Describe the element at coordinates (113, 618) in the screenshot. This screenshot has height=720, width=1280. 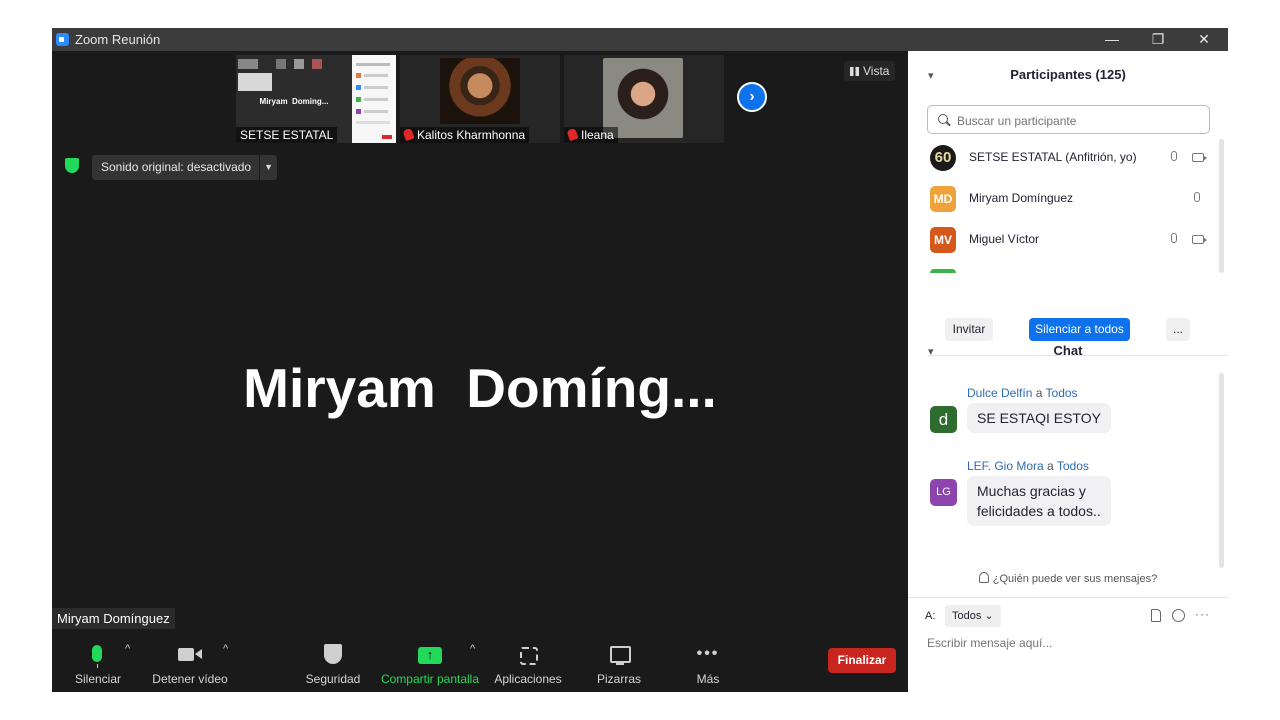
I see `speaker-name-label: Miryam Domínguez` at that location.